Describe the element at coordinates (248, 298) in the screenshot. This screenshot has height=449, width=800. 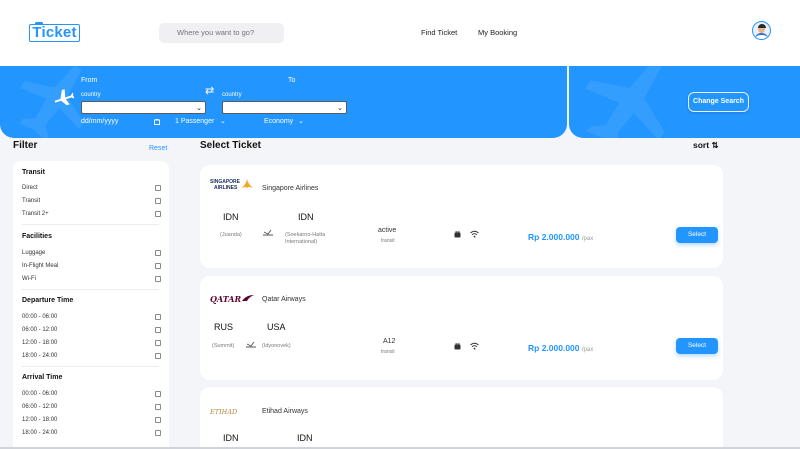
I see `oryx-icon` at that location.